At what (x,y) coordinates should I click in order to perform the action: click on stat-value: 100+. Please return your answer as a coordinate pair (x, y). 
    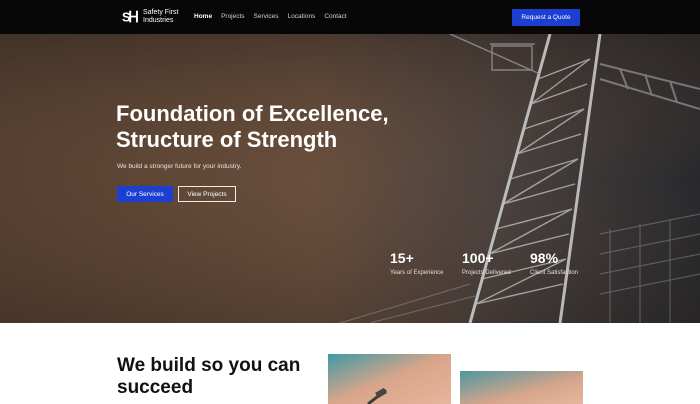
    Looking at the image, I should click on (478, 258).